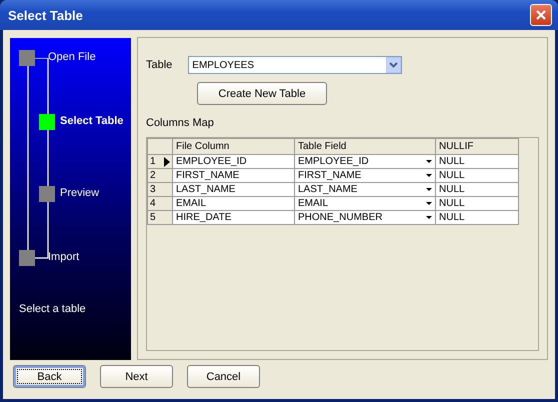 Image resolution: width=558 pixels, height=402 pixels. What do you see at coordinates (160, 175) in the screenshot?
I see `row-header: 2` at bounding box center [160, 175].